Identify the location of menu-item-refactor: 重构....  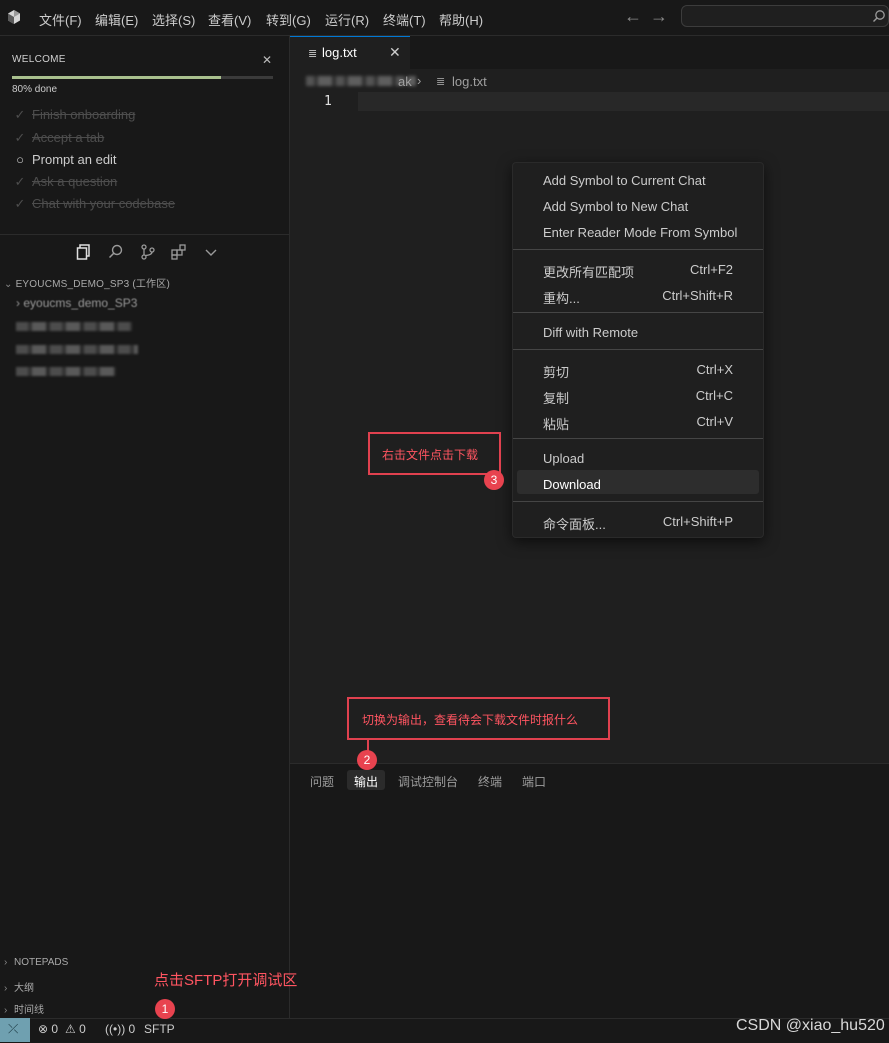
(561, 297).